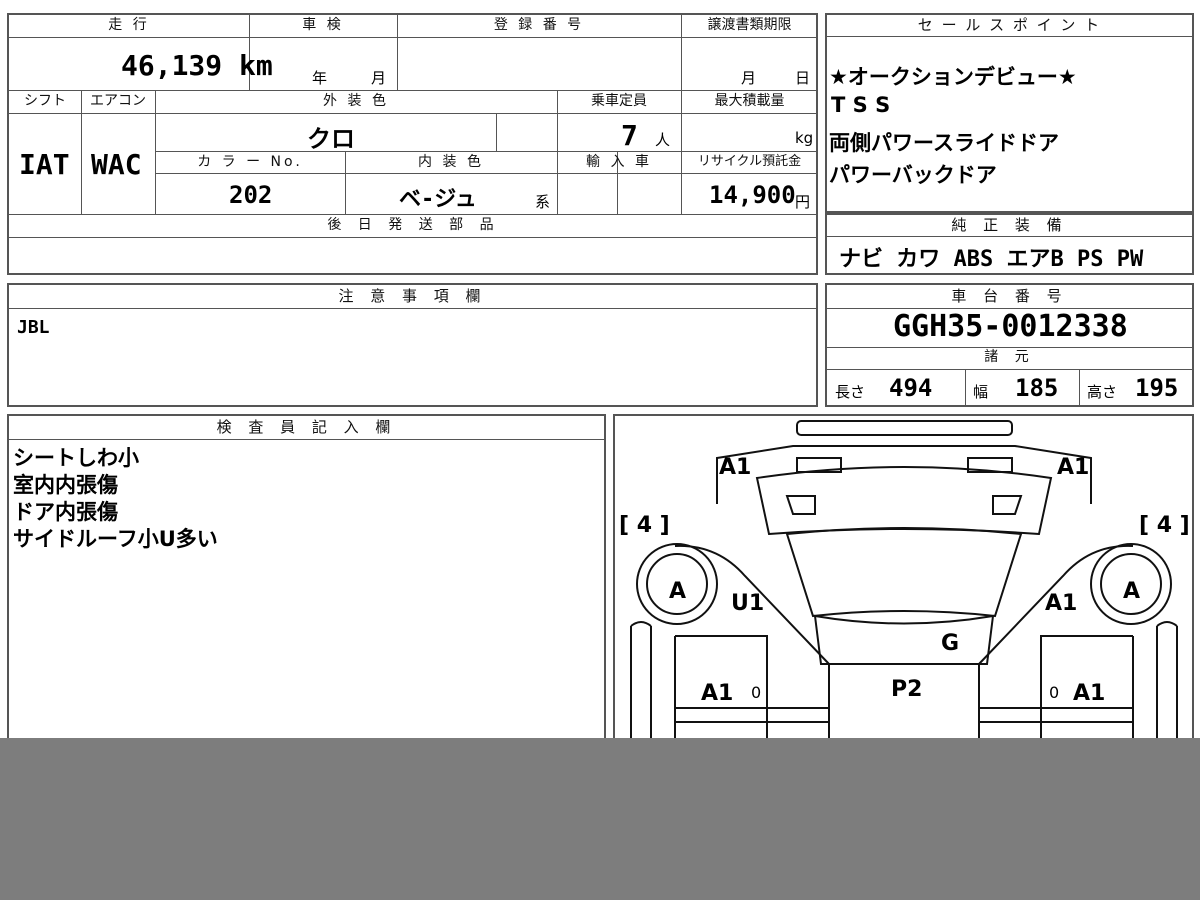  What do you see at coordinates (749, 25) in the screenshot?
I see `header-transfer-deadline: 譲渡書類期限` at bounding box center [749, 25].